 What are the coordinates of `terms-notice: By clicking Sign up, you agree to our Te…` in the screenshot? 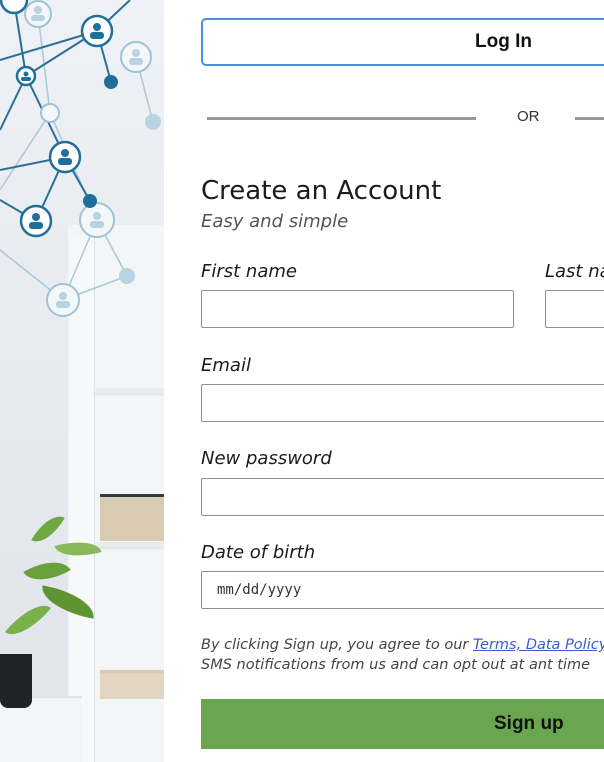 It's located at (402, 655).